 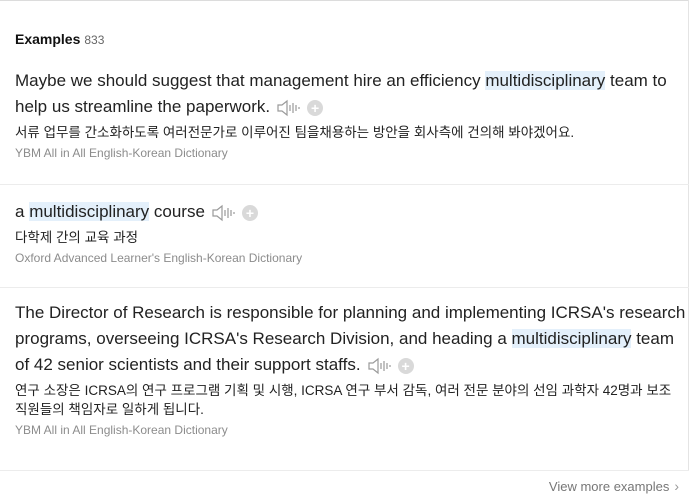 What do you see at coordinates (48, 39) in the screenshot?
I see `examples-title: Examples` at bounding box center [48, 39].